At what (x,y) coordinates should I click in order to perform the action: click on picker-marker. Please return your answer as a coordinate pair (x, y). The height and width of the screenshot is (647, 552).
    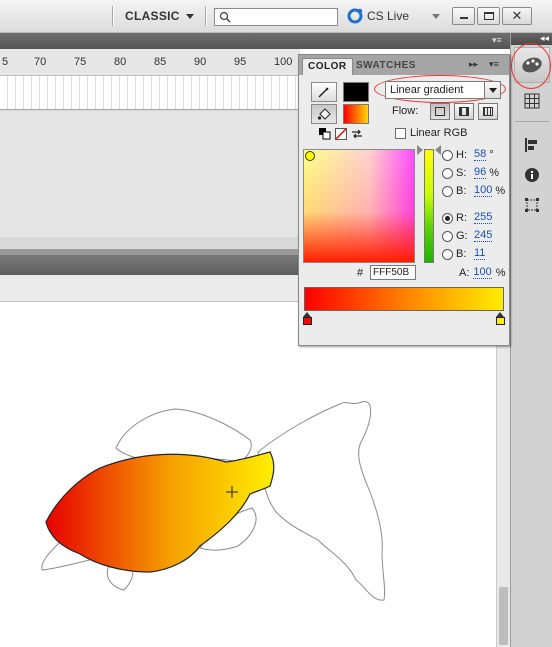
    Looking at the image, I should click on (310, 156).